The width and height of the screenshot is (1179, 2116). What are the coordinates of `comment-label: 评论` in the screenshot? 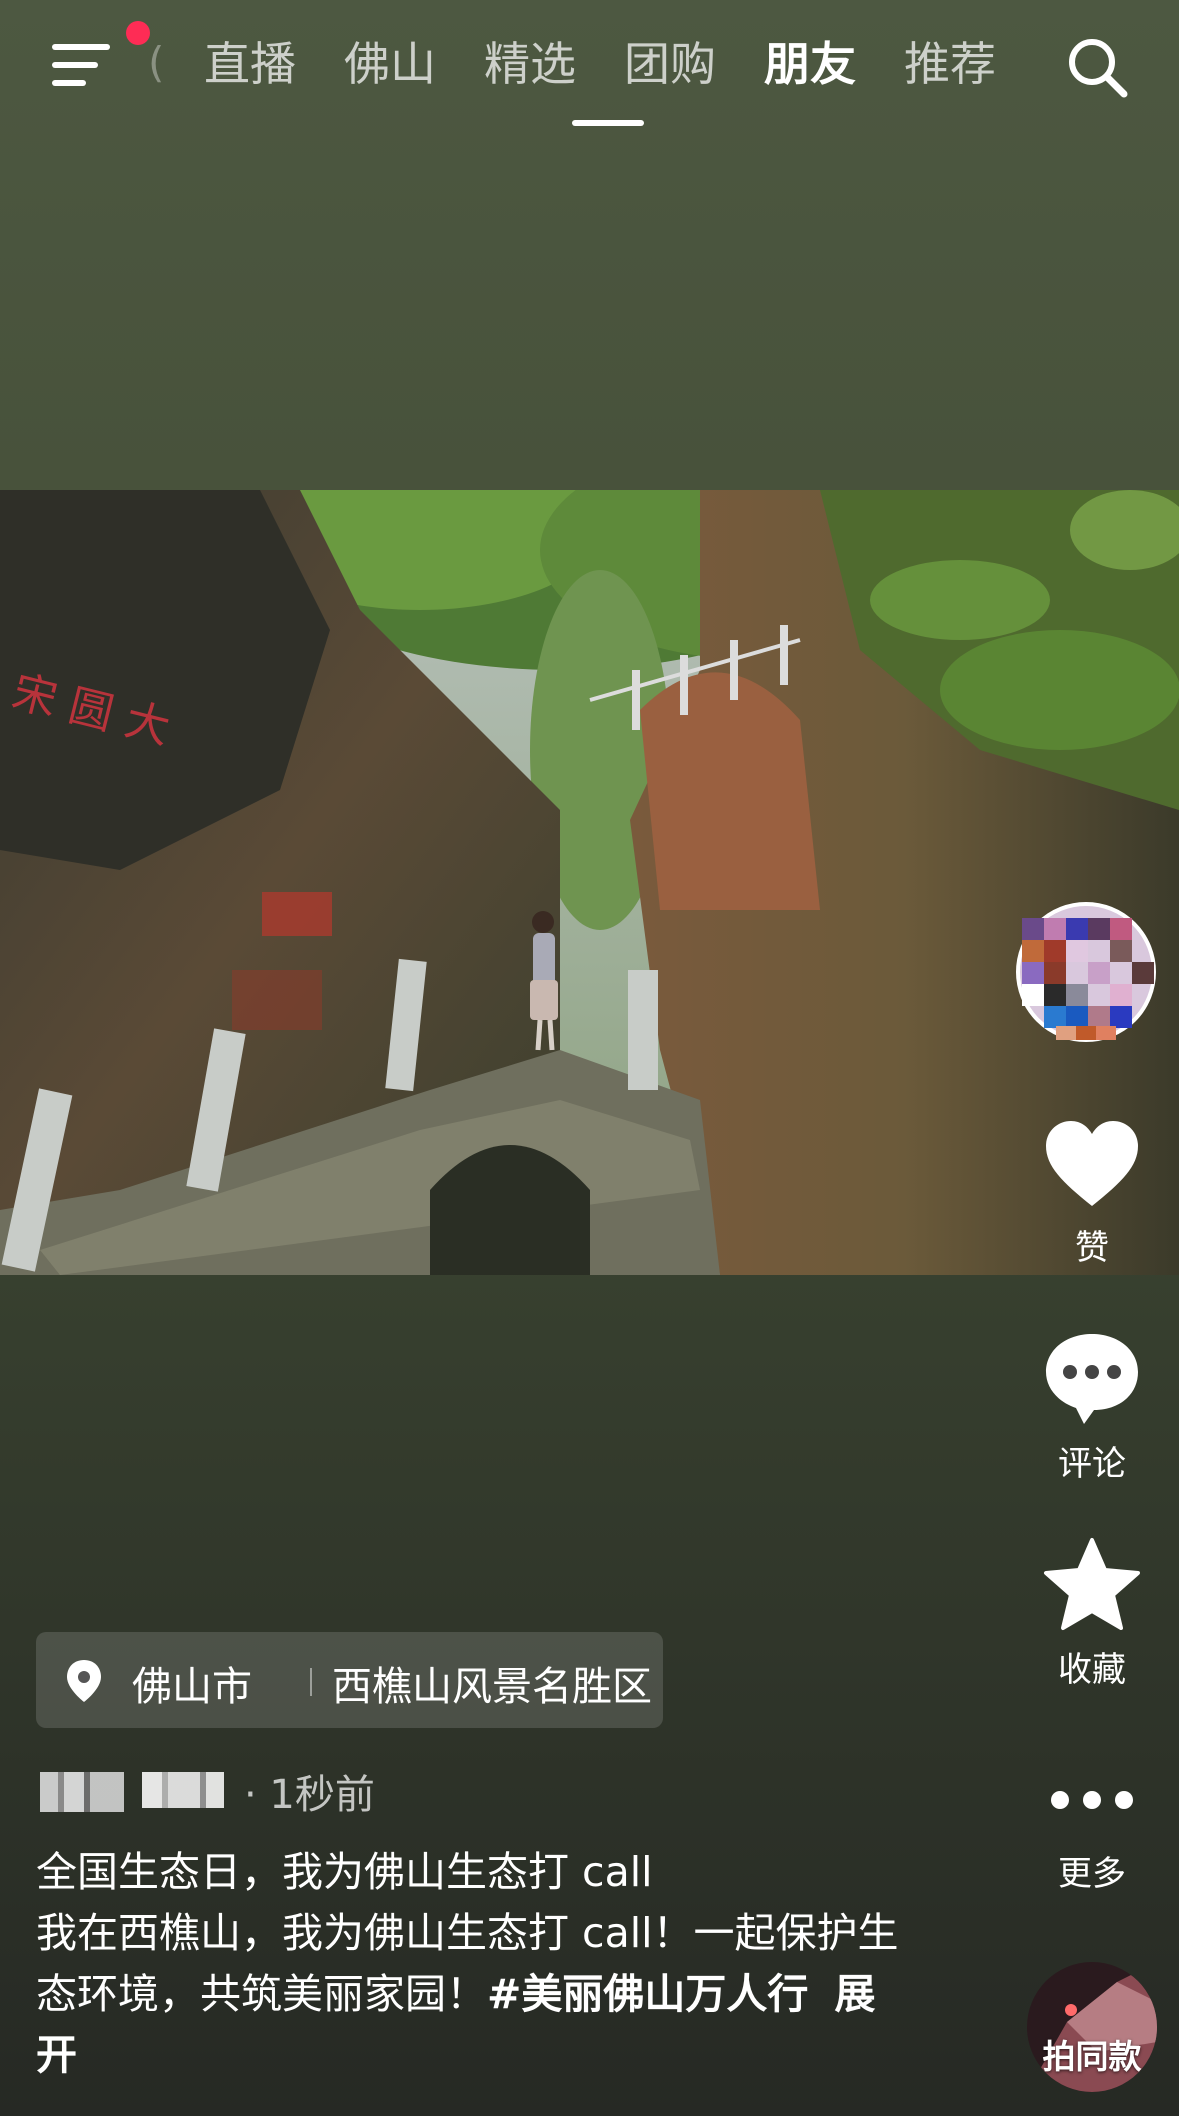 It's located at (1092, 1464).